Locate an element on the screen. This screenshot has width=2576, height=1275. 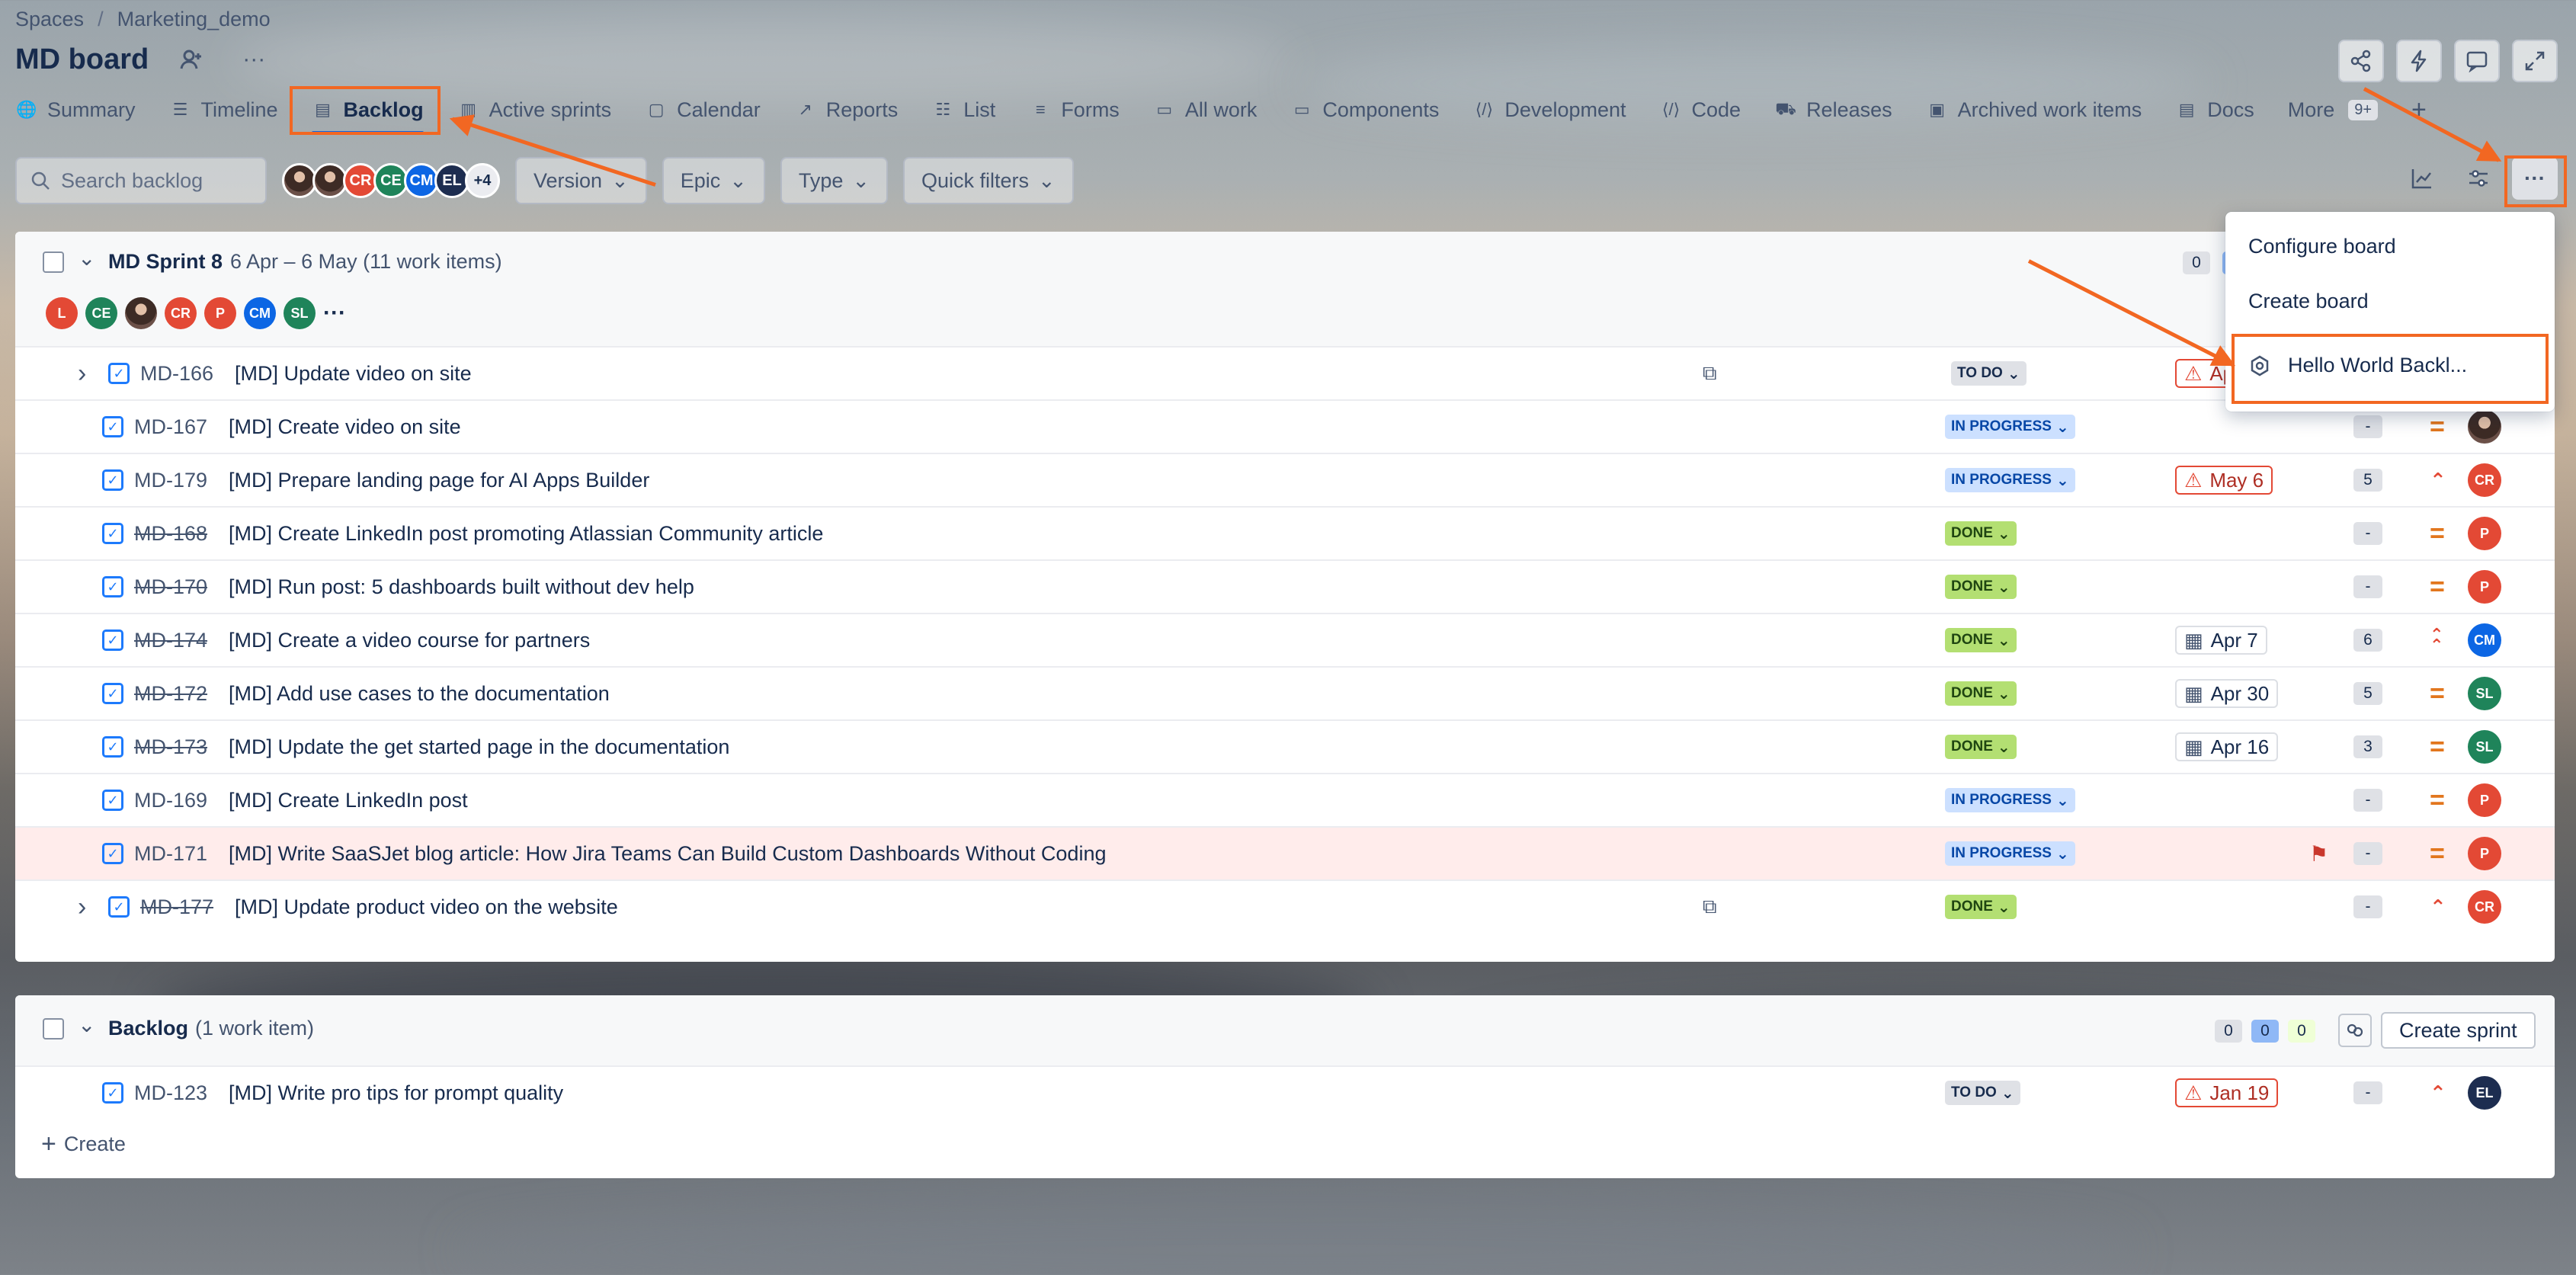
issue-key: MD-170 is located at coordinates (170, 587).